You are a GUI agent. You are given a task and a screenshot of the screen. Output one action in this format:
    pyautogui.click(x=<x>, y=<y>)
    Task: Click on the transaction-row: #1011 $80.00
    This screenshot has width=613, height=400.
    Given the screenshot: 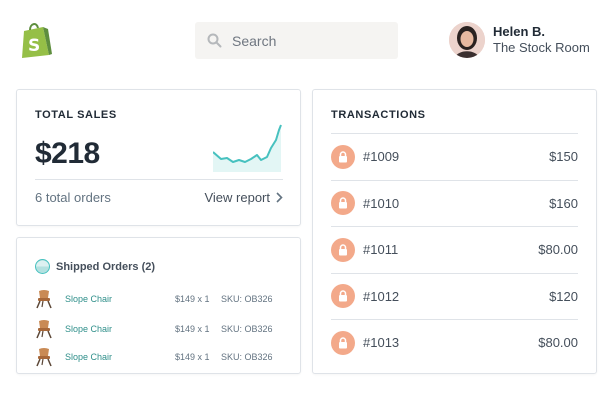 What is the action you would take?
    pyautogui.click(x=454, y=249)
    